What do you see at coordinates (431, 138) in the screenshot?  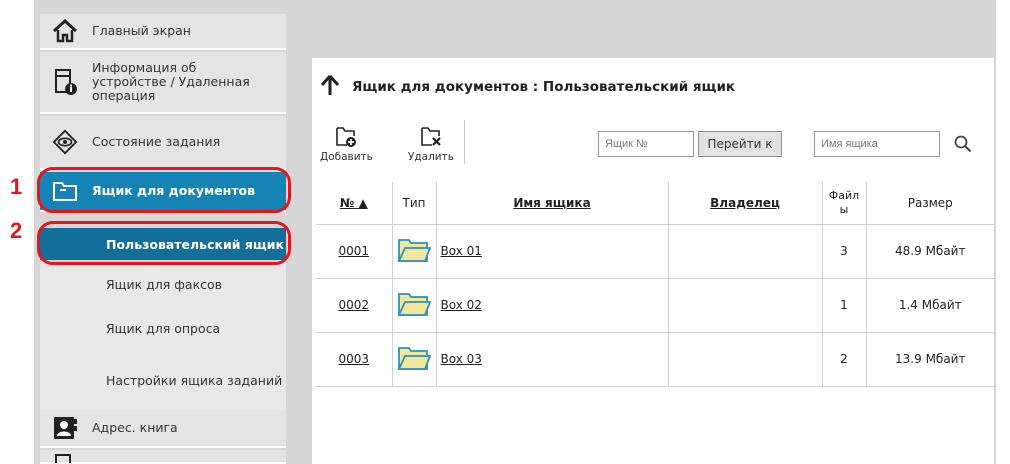 I see `delete-folder-icon` at bounding box center [431, 138].